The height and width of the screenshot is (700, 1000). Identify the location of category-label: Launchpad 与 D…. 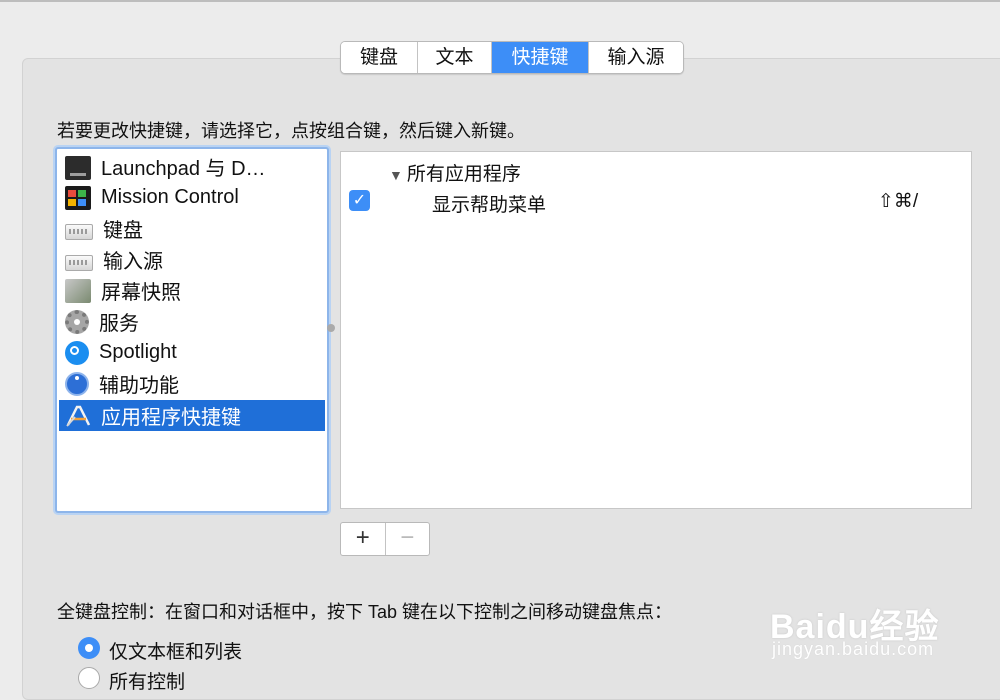
(183, 169).